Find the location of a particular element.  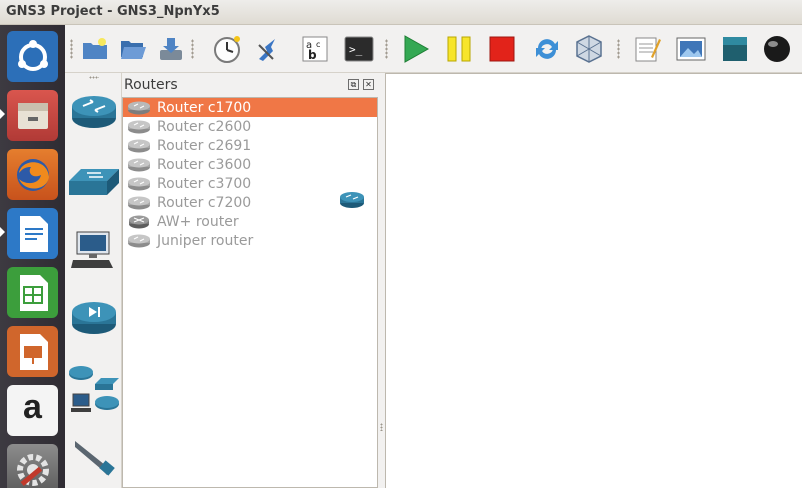

ellipse-icon is located at coordinates (777, 49).